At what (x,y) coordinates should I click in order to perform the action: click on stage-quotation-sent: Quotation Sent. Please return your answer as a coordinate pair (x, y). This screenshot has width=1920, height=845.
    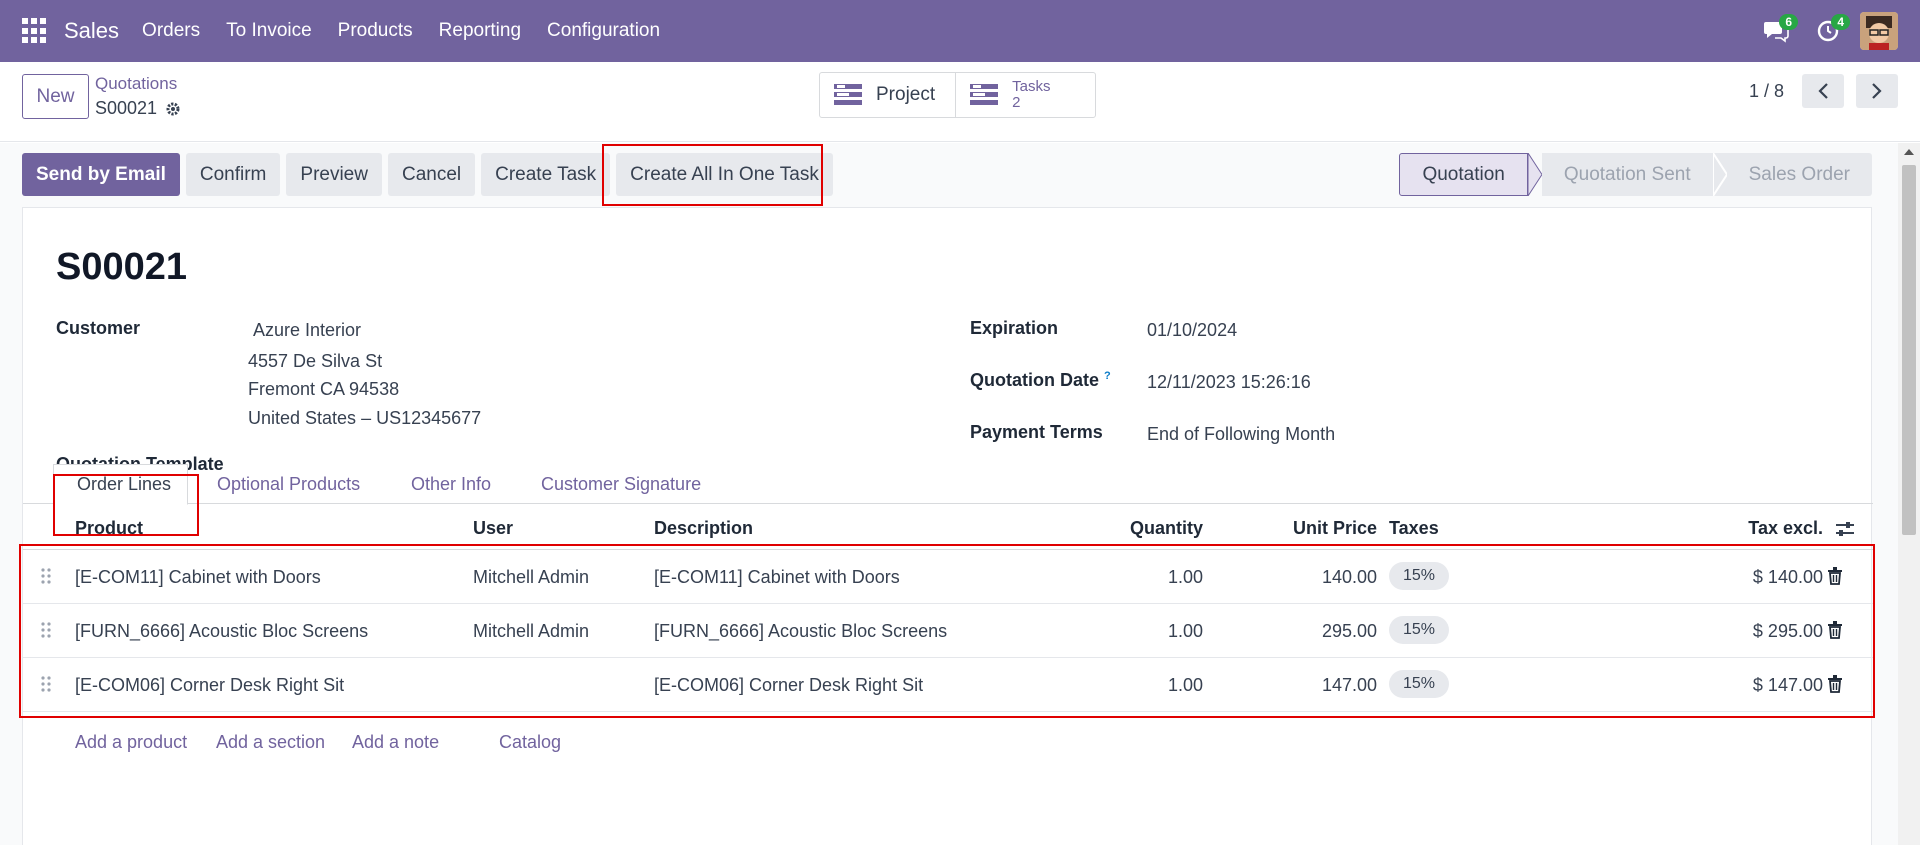
    Looking at the image, I should click on (1627, 174).